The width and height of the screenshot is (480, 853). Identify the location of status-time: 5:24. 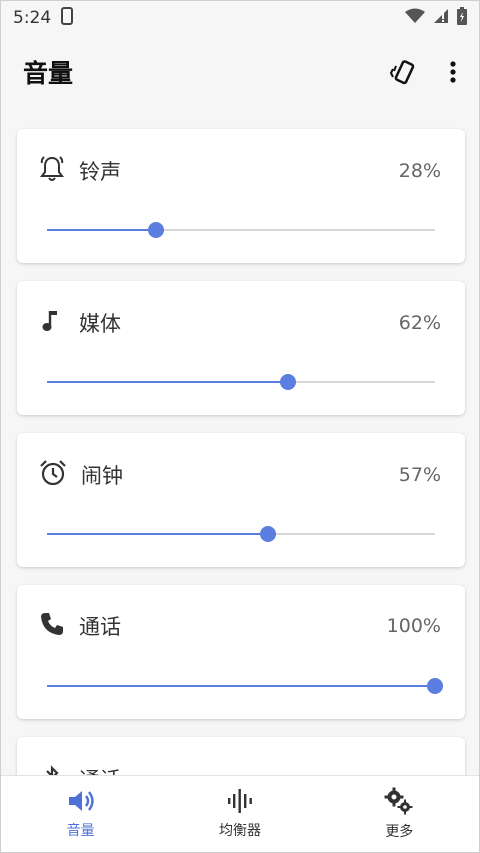
(32, 18).